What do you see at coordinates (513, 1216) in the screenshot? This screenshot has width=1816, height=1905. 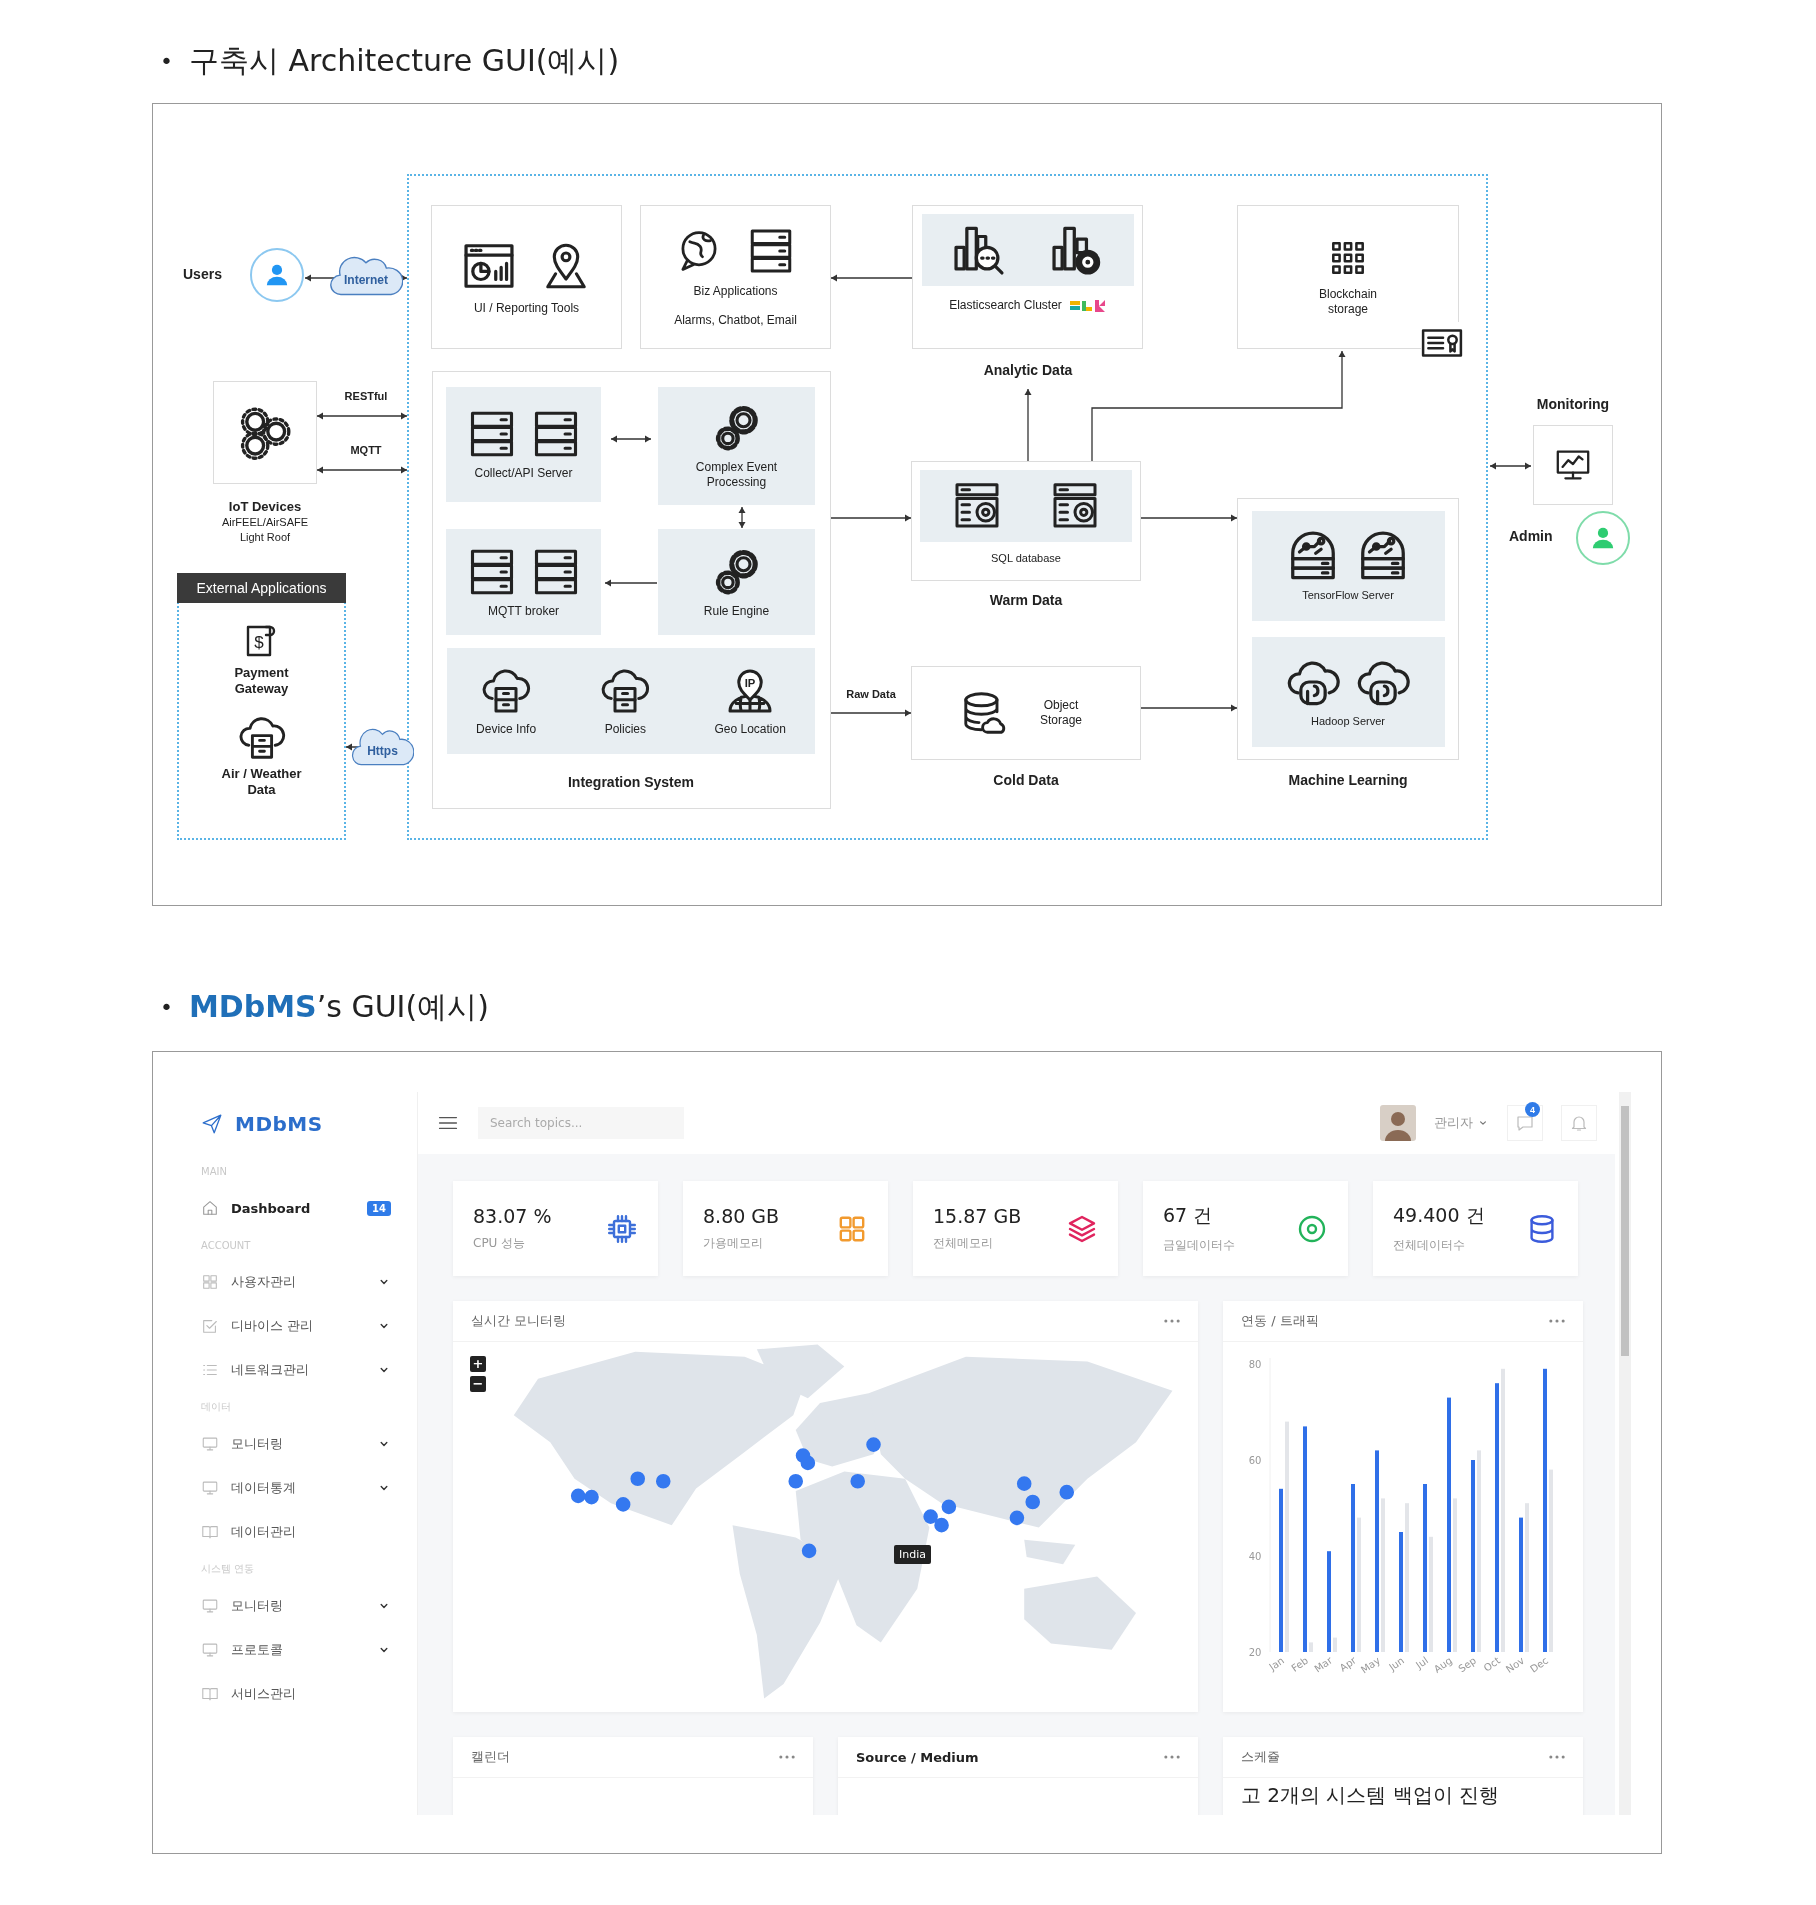 I see `stat-value: 83.07 %` at bounding box center [513, 1216].